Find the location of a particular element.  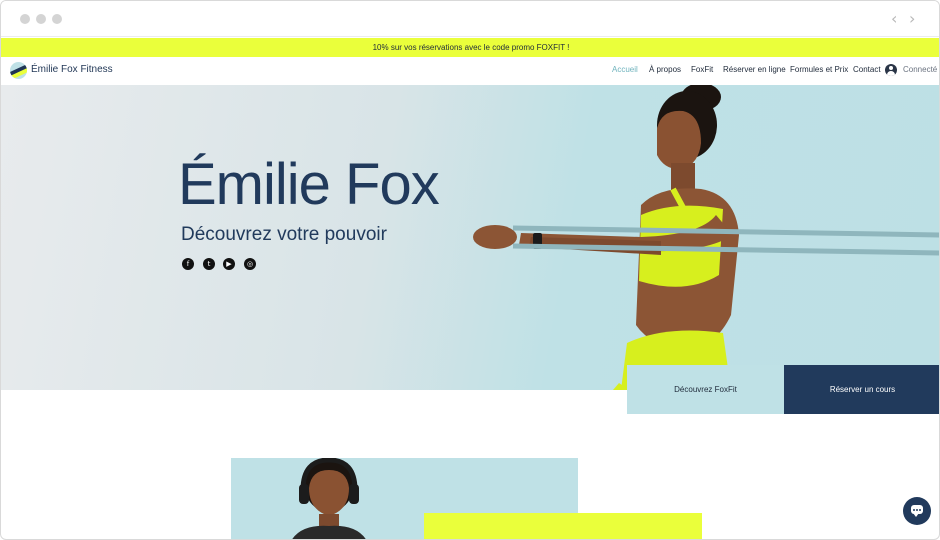

nav-item-accueil: Accueil is located at coordinates (625, 69).